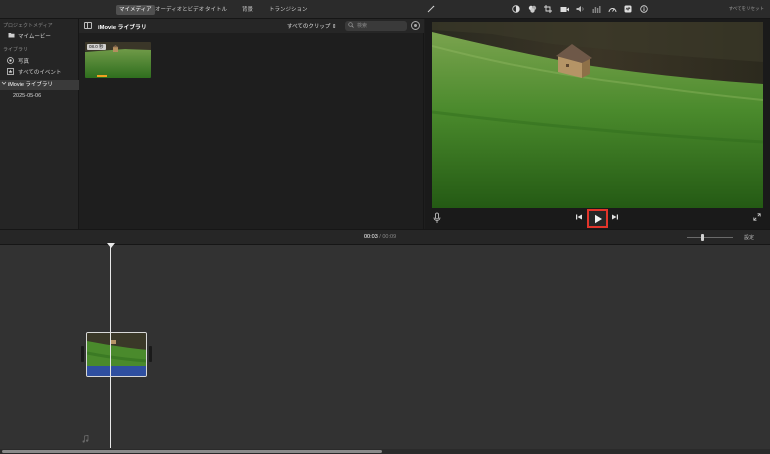  Describe the element at coordinates (102, 76) in the screenshot. I see `clip-usage-bar` at that location.